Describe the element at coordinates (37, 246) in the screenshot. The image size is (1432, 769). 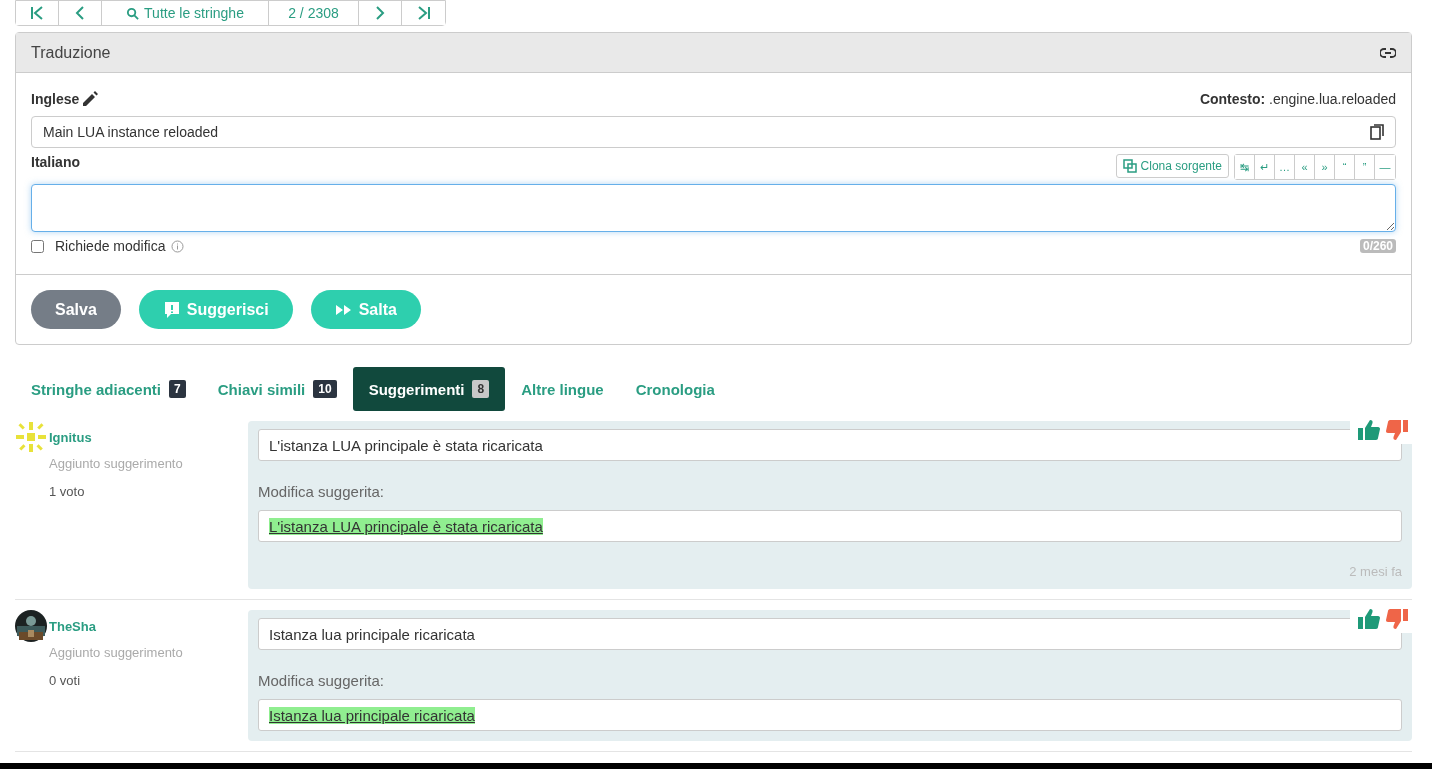
I see `needs-editing-checkbox` at that location.